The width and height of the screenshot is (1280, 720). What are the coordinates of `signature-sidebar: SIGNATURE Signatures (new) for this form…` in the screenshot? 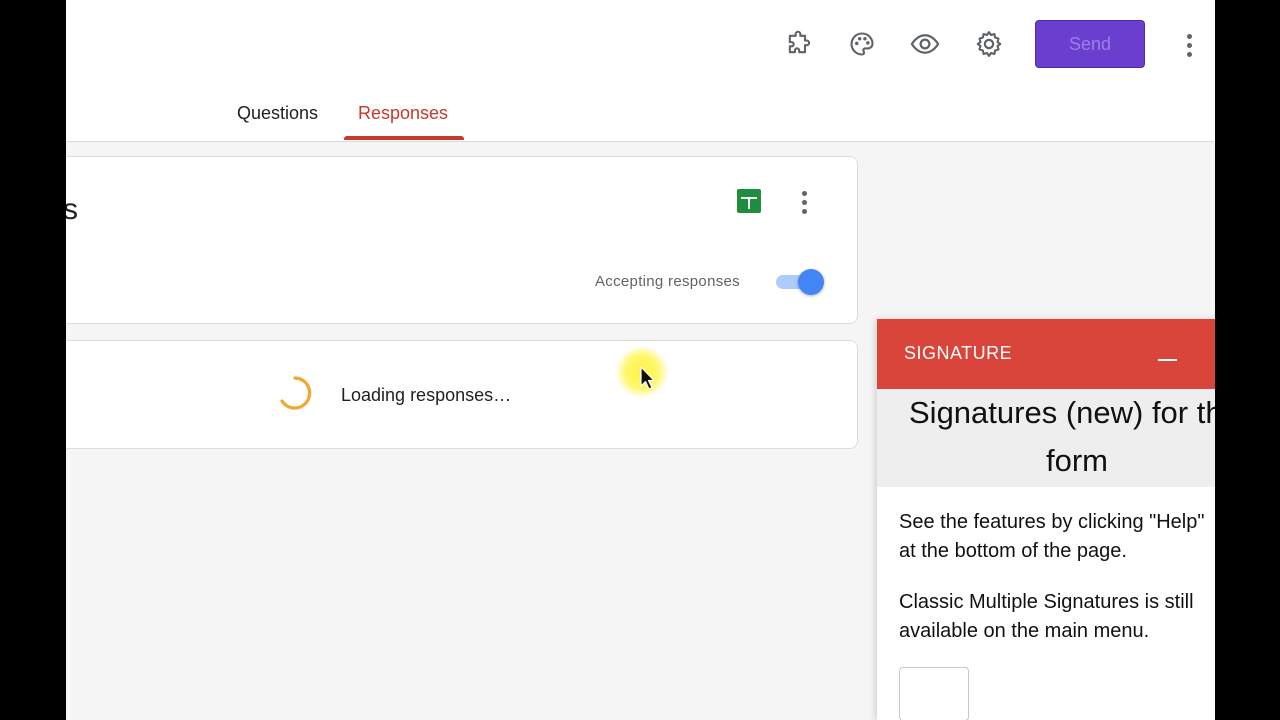 It's located at (1046, 519).